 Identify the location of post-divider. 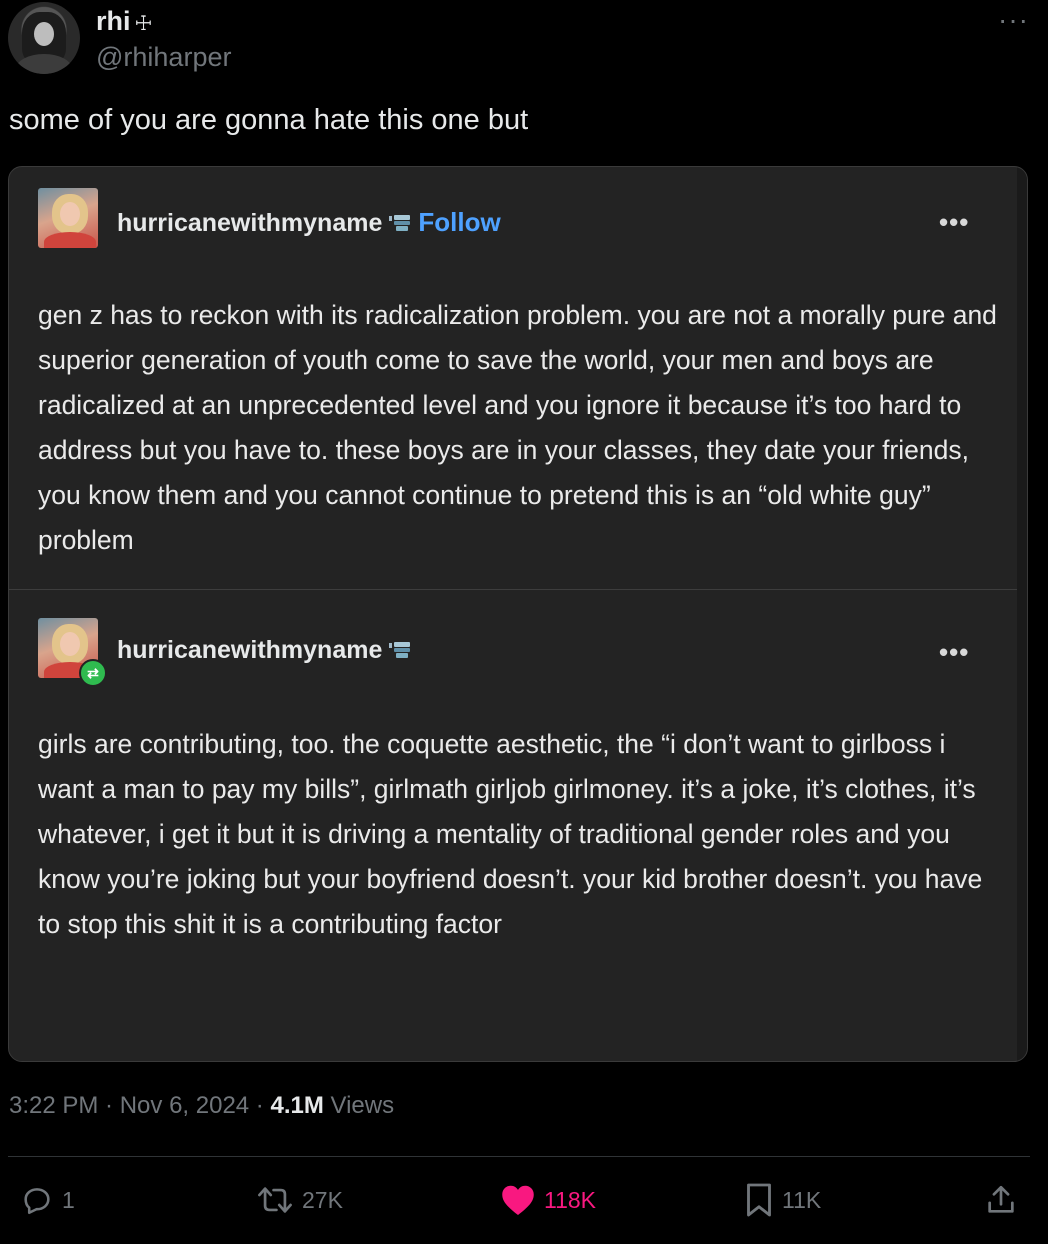
(513, 589).